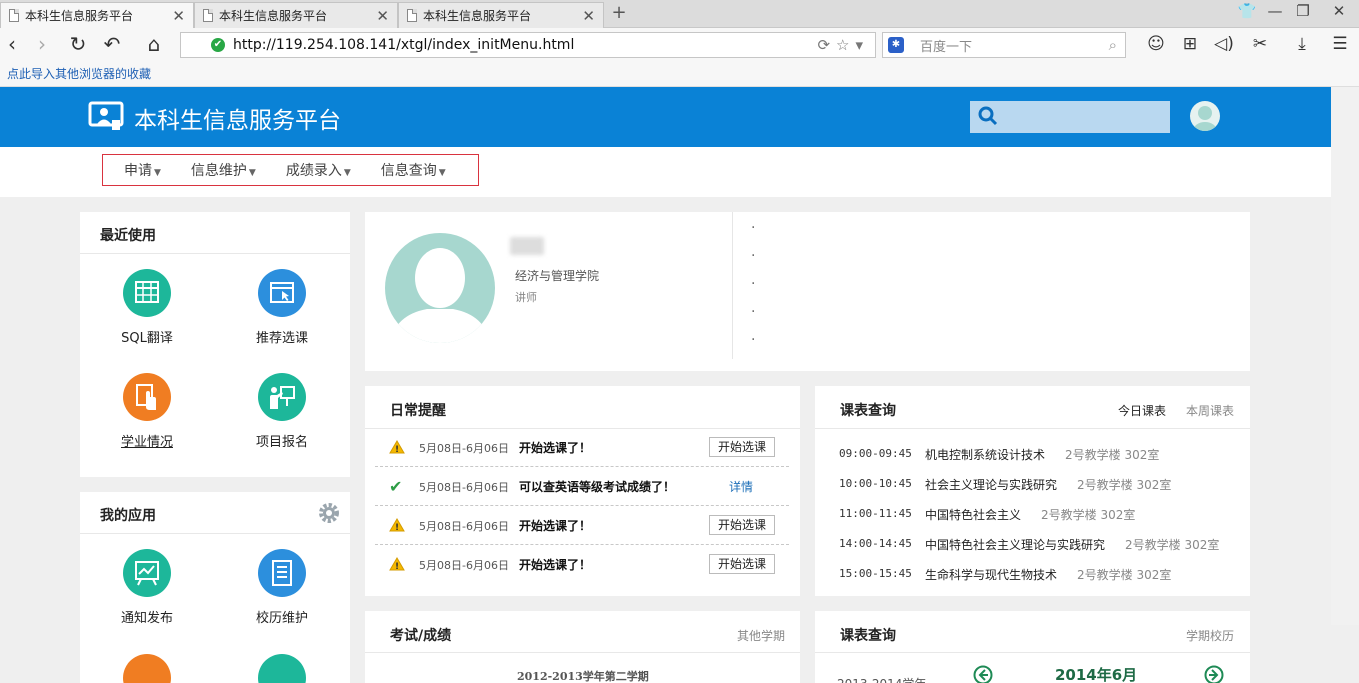 The width and height of the screenshot is (1359, 683). Describe the element at coordinates (147, 307) in the screenshot. I see `app-sql-translate: SQL翻译` at that location.